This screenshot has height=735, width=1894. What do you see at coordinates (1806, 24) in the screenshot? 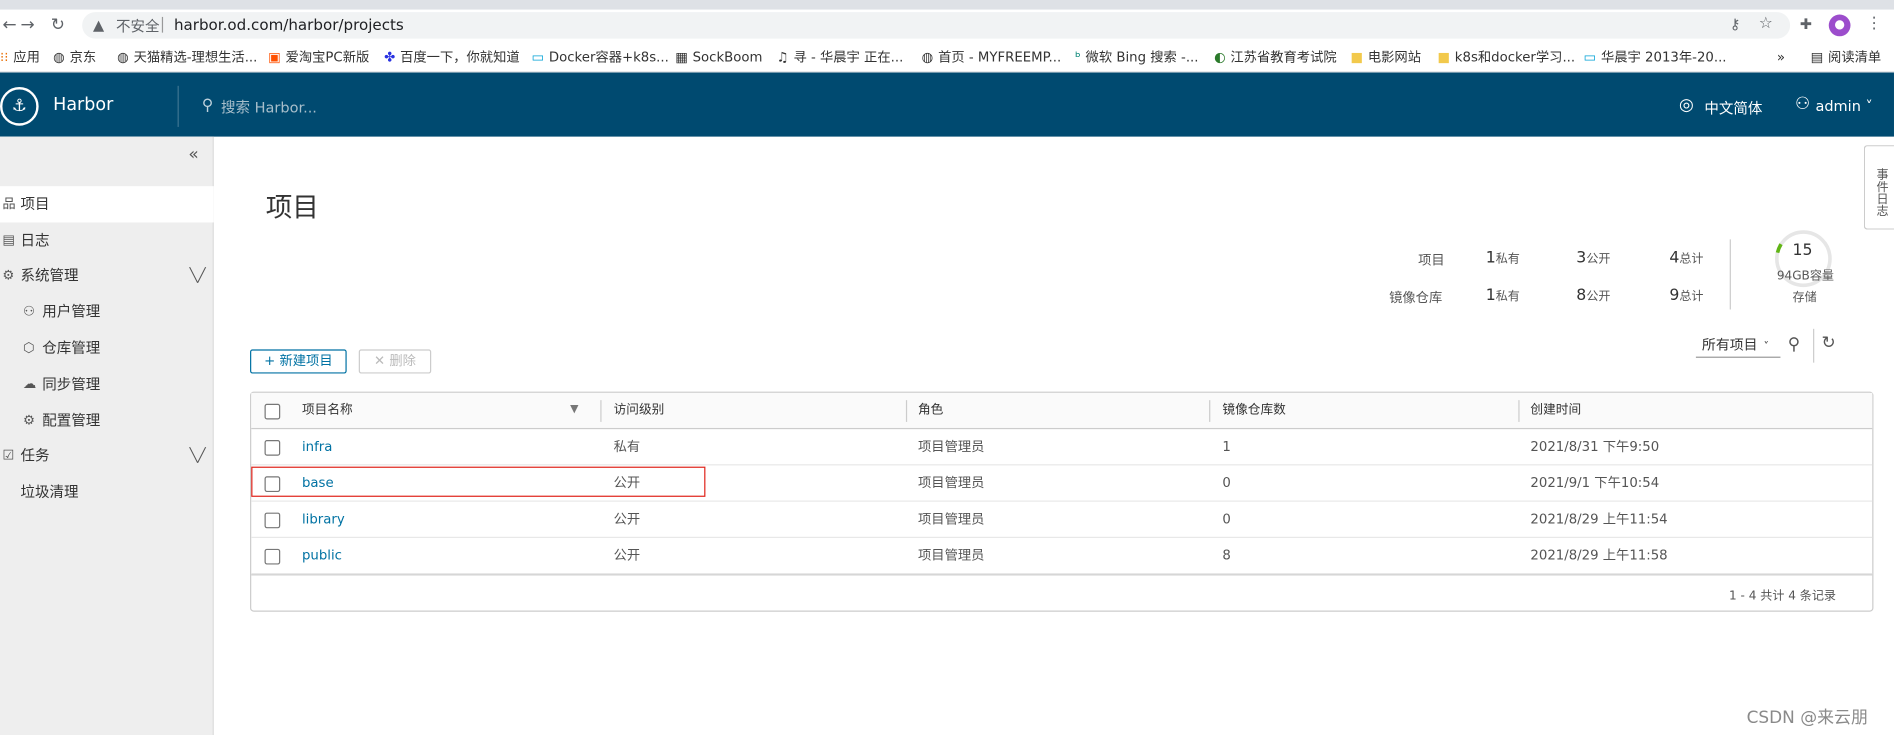
I see `extensions-icon: ✚` at bounding box center [1806, 24].